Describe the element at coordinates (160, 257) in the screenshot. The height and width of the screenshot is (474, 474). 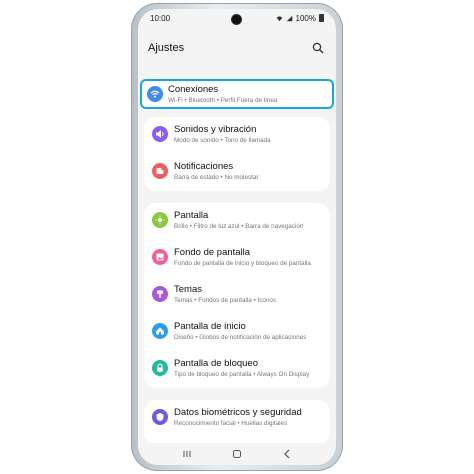
I see `image-icon` at that location.